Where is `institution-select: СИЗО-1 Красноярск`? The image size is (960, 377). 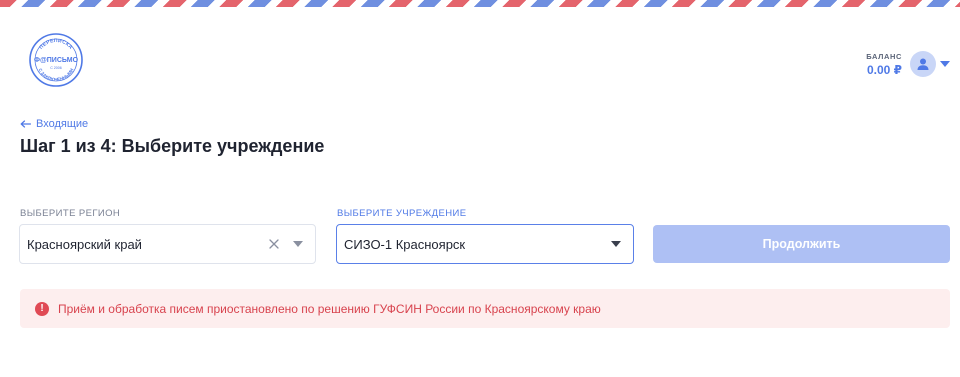
institution-select: СИЗО-1 Красноярск is located at coordinates (485, 244).